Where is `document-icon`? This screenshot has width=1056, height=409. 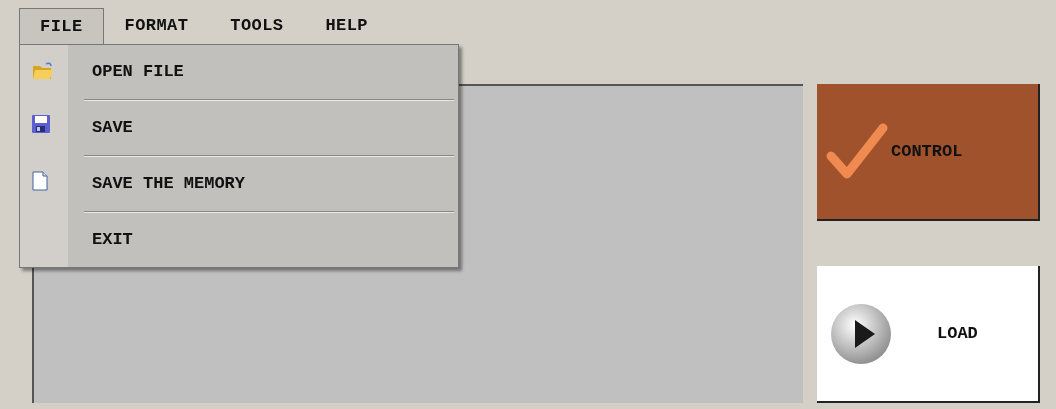 document-icon is located at coordinates (40, 181).